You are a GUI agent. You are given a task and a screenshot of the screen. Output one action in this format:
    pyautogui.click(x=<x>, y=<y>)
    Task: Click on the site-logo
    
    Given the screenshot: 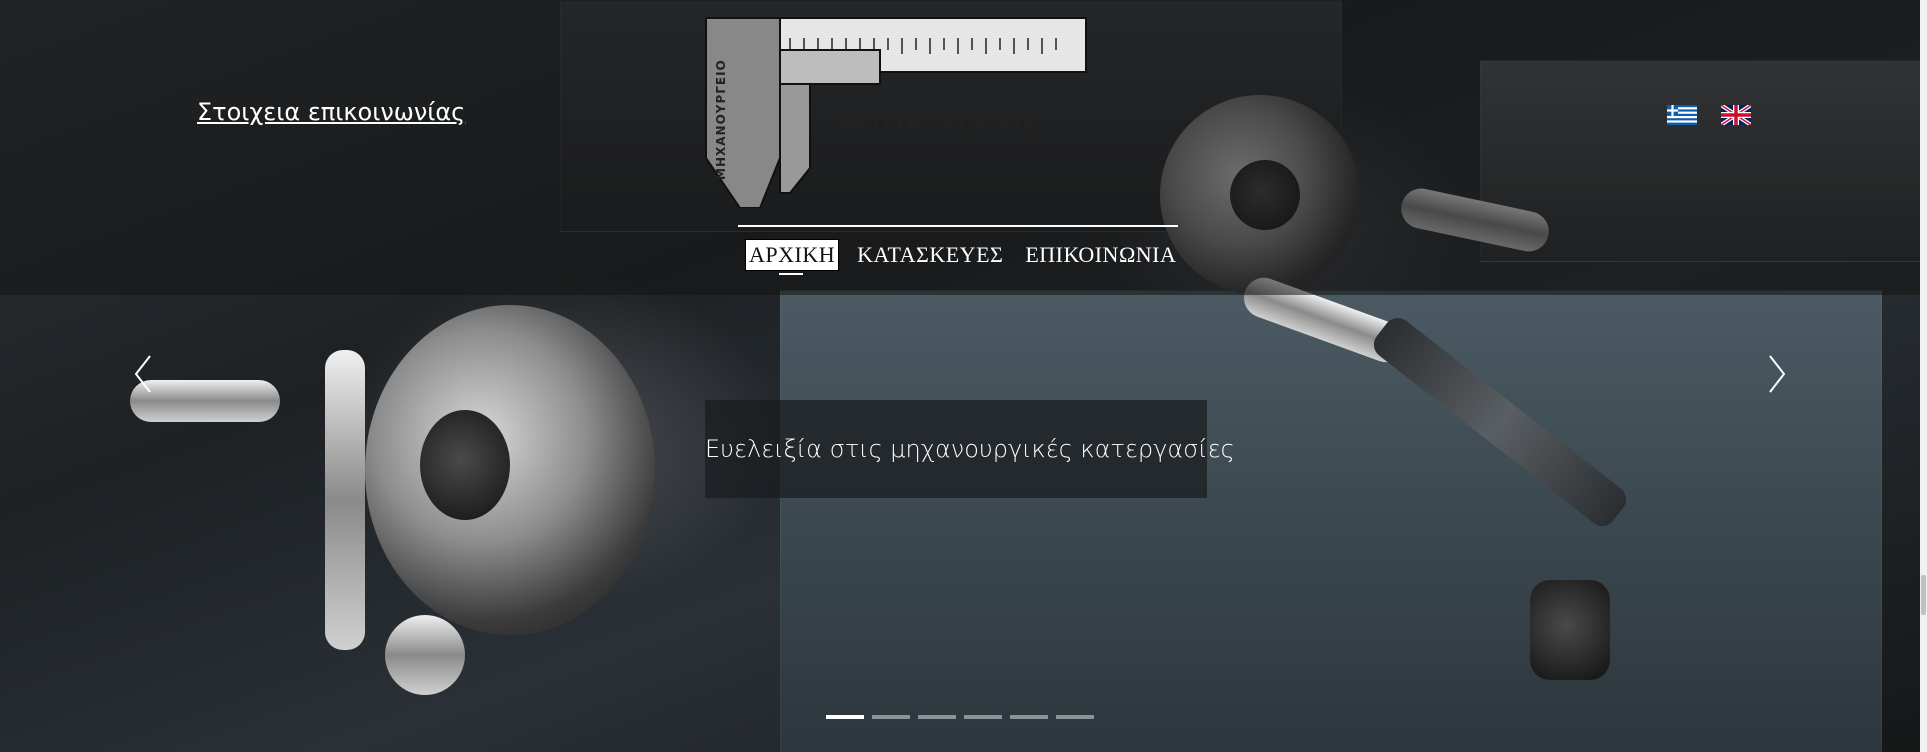 What is the action you would take?
    pyautogui.click(x=895, y=108)
    